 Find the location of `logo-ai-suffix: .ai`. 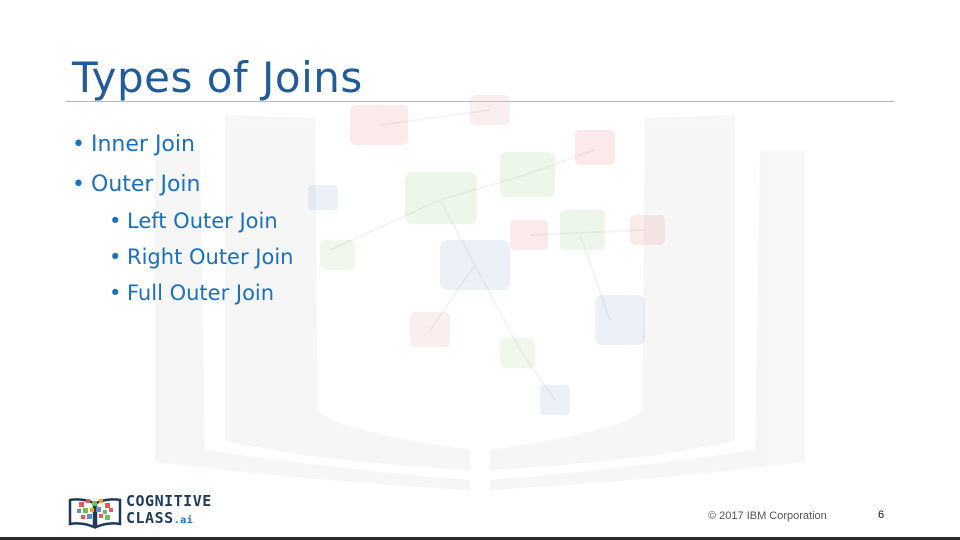

logo-ai-suffix: .ai is located at coordinates (183, 520).